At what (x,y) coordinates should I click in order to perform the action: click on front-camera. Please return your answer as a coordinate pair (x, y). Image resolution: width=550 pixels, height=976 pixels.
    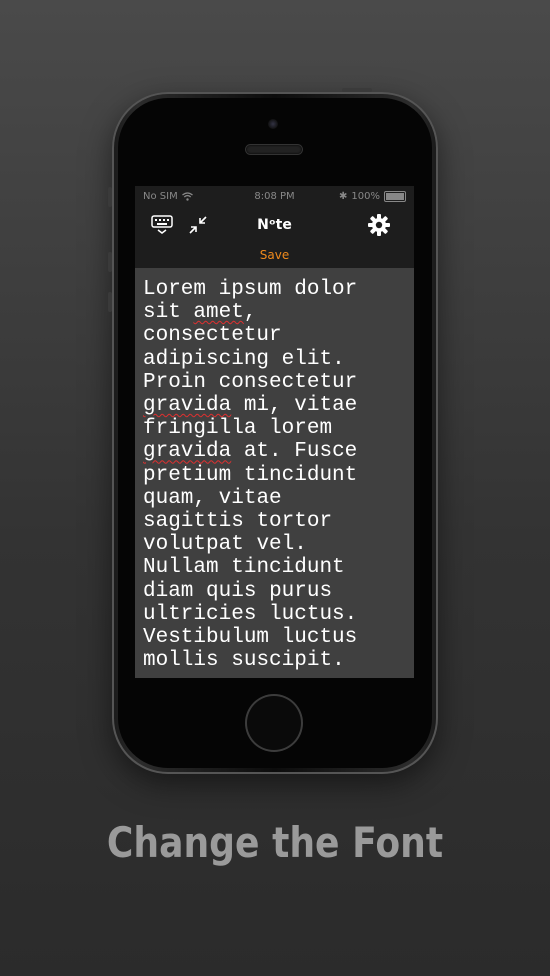
    Looking at the image, I should click on (273, 124).